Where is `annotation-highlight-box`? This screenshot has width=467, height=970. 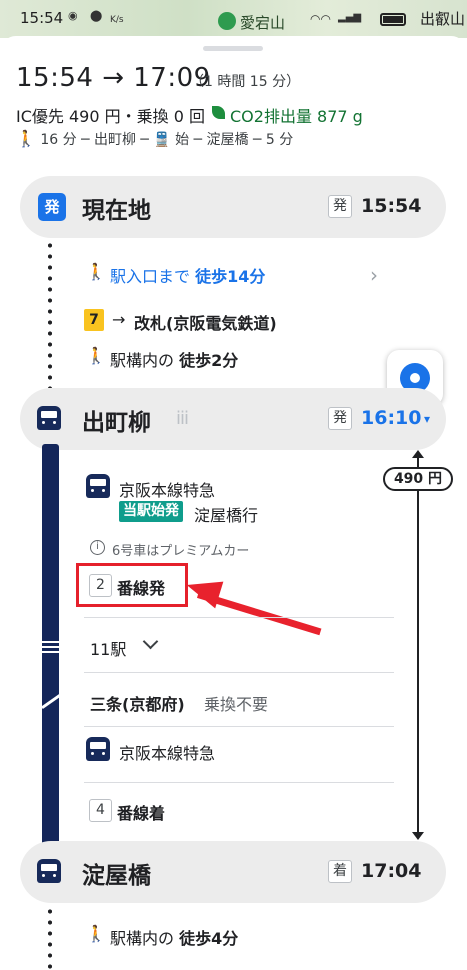
annotation-highlight-box is located at coordinates (132, 585).